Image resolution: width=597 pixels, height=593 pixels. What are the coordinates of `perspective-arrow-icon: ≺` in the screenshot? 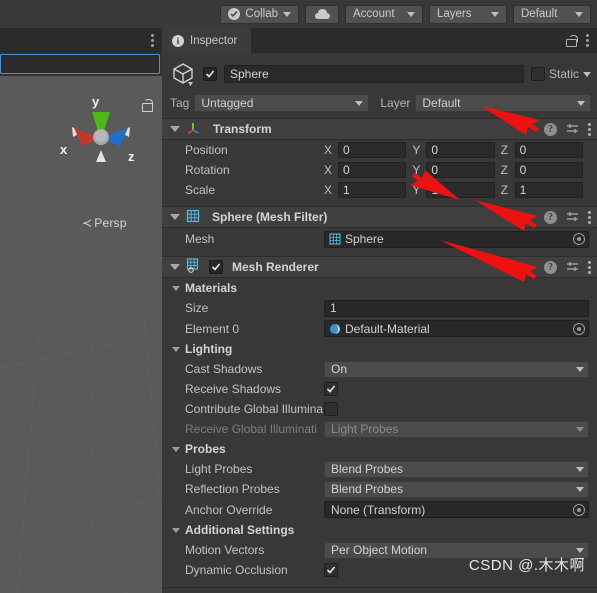 It's located at (87, 223).